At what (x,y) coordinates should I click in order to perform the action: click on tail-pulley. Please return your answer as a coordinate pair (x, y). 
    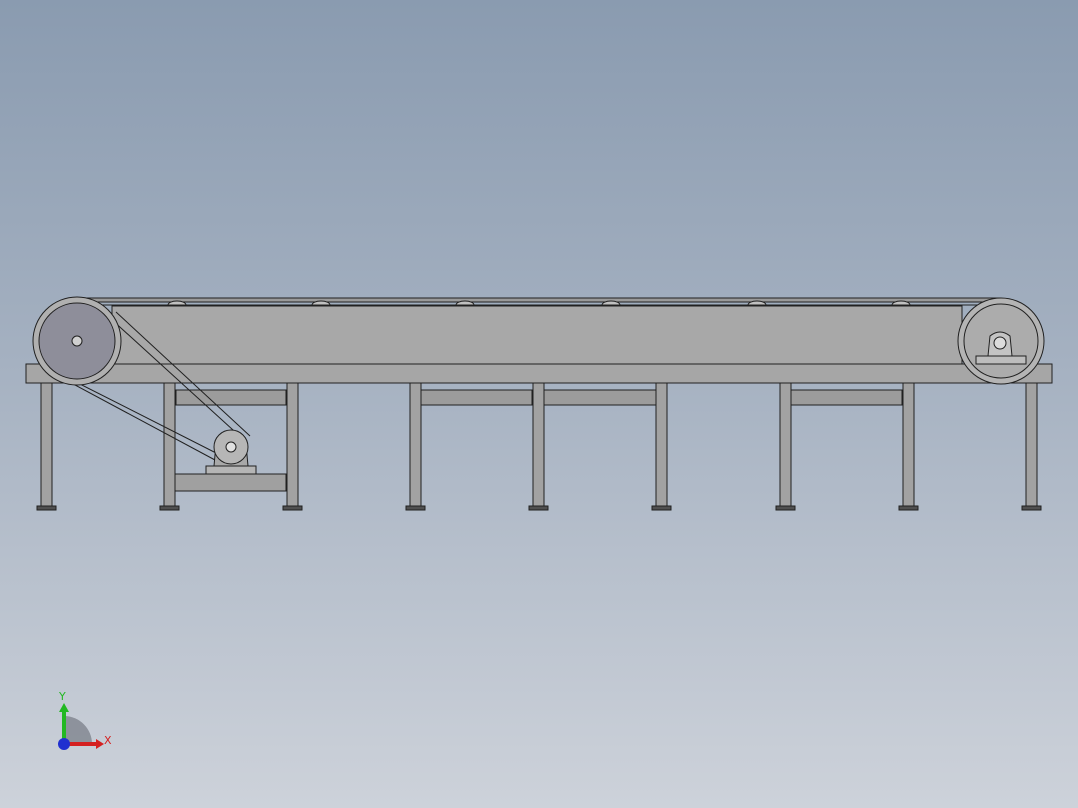
    Looking at the image, I should click on (1001, 341).